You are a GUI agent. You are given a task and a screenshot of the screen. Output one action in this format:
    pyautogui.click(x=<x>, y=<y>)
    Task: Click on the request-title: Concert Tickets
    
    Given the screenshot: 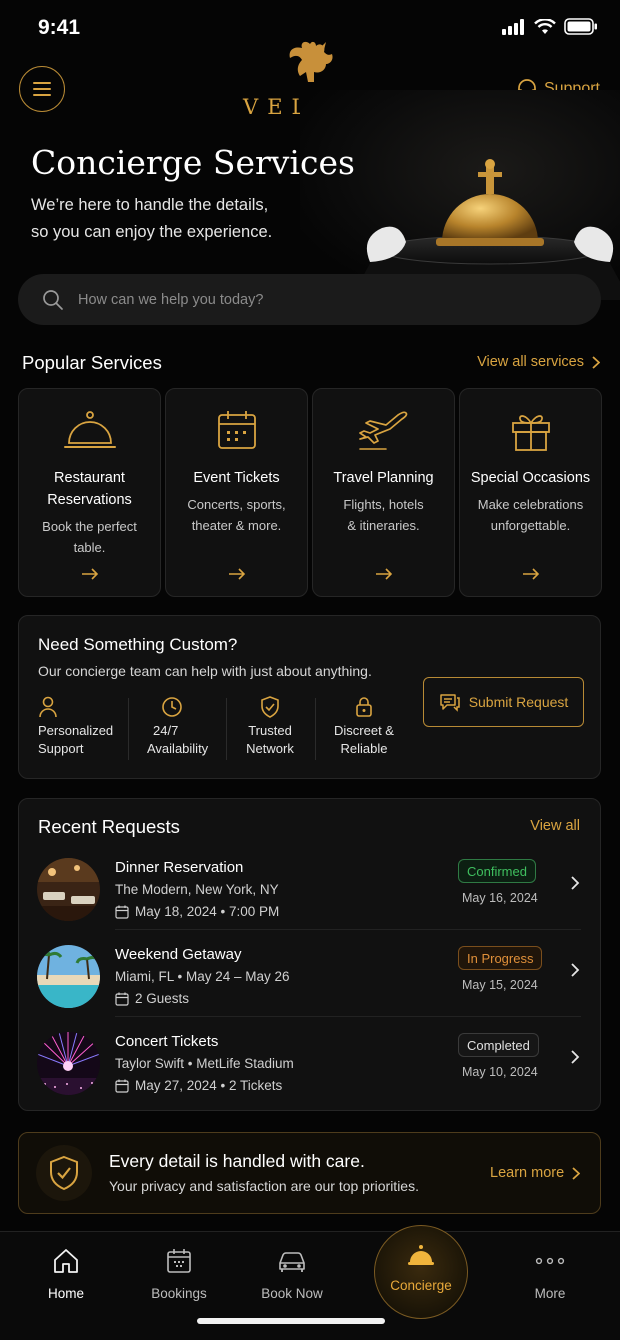 What is the action you would take?
    pyautogui.click(x=167, y=1041)
    